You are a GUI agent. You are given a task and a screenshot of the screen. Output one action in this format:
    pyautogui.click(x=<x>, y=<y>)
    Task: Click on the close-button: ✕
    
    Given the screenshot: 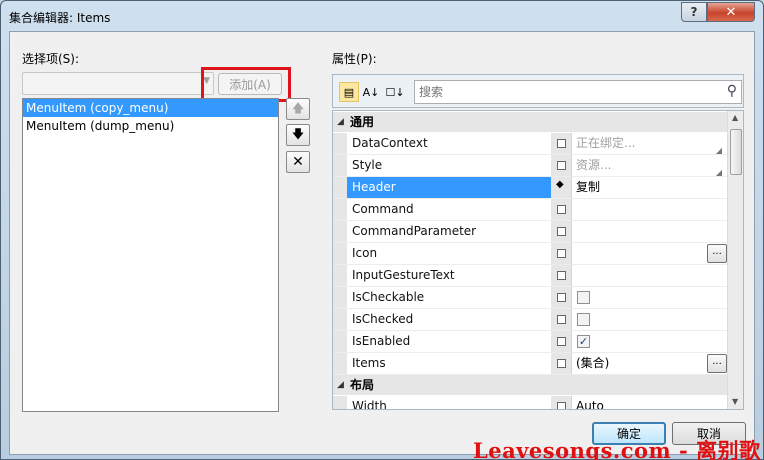 What is the action you would take?
    pyautogui.click(x=731, y=12)
    